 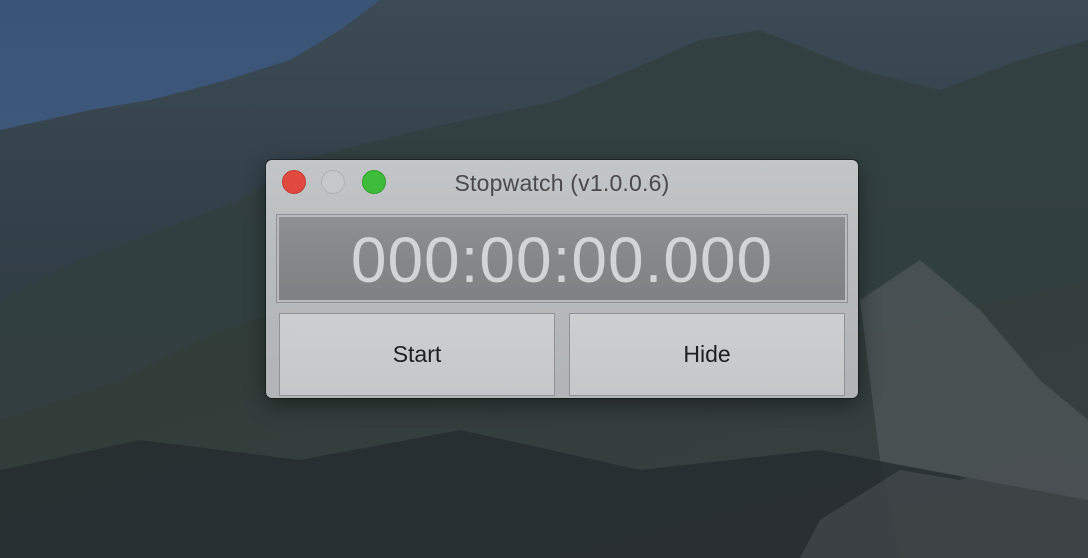 I want to click on hide-button-label: Hide, so click(x=707, y=354).